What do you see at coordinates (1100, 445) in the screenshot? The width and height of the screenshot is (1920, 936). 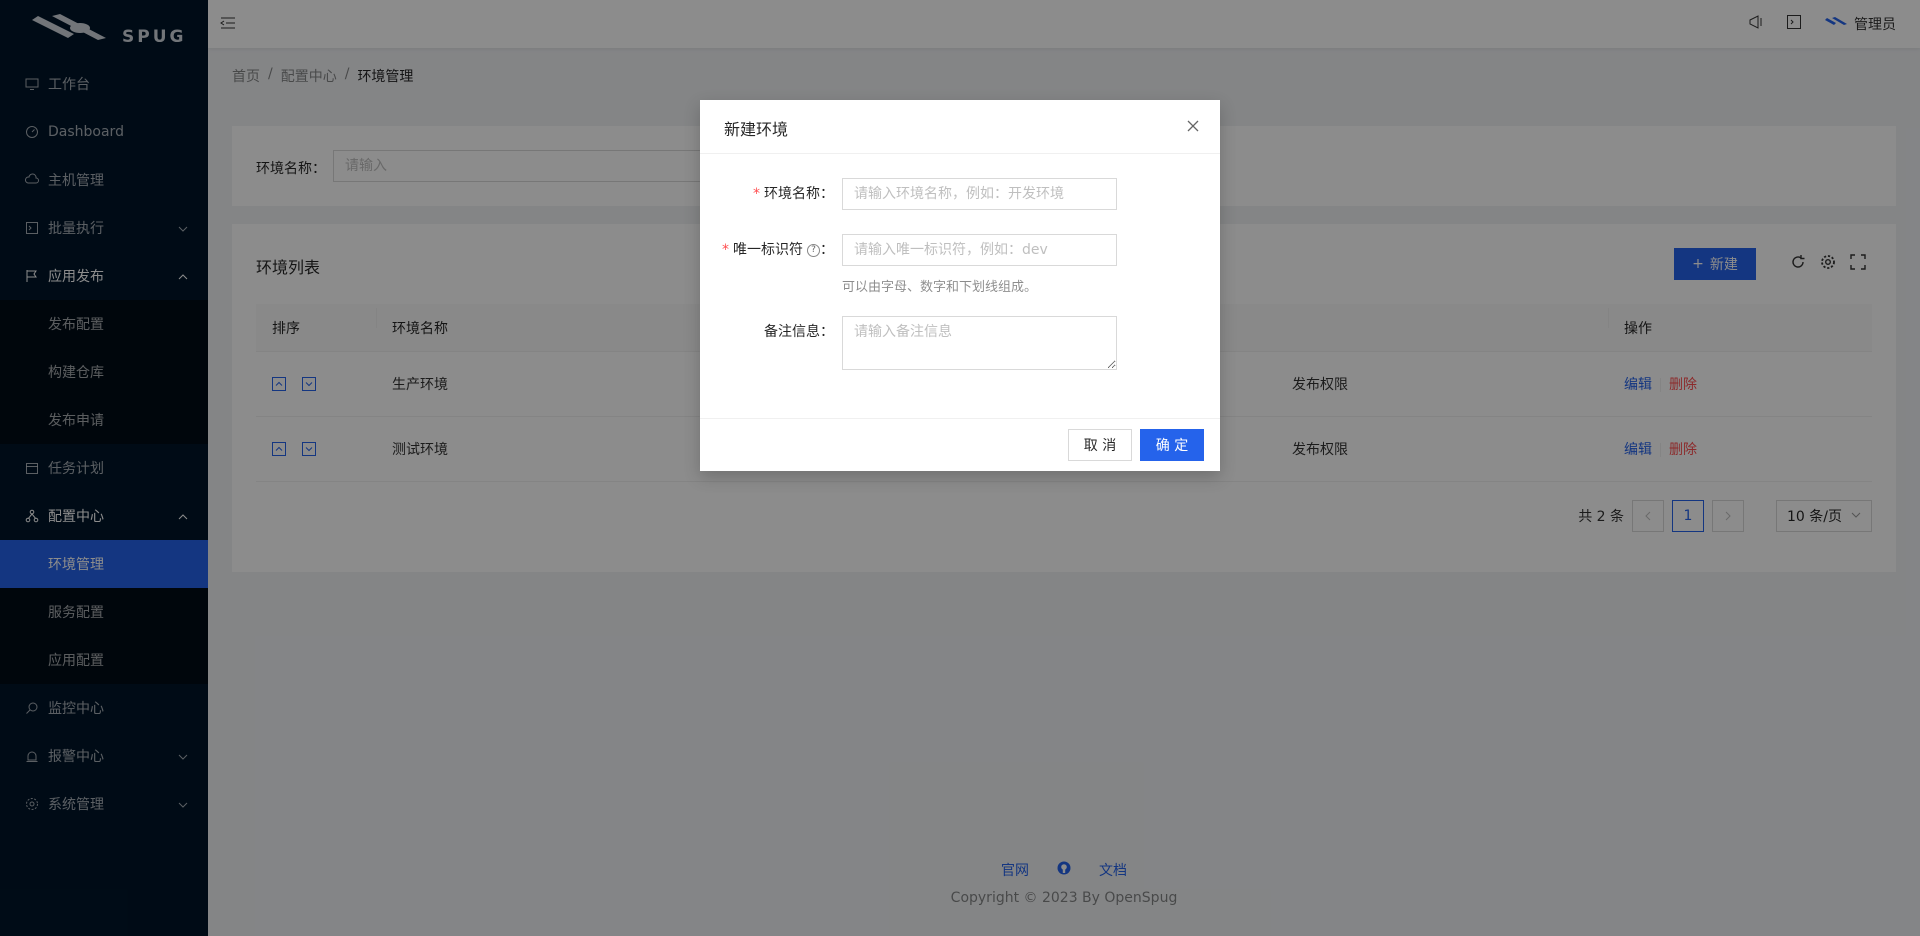 I see `cancel-button: 取 消` at bounding box center [1100, 445].